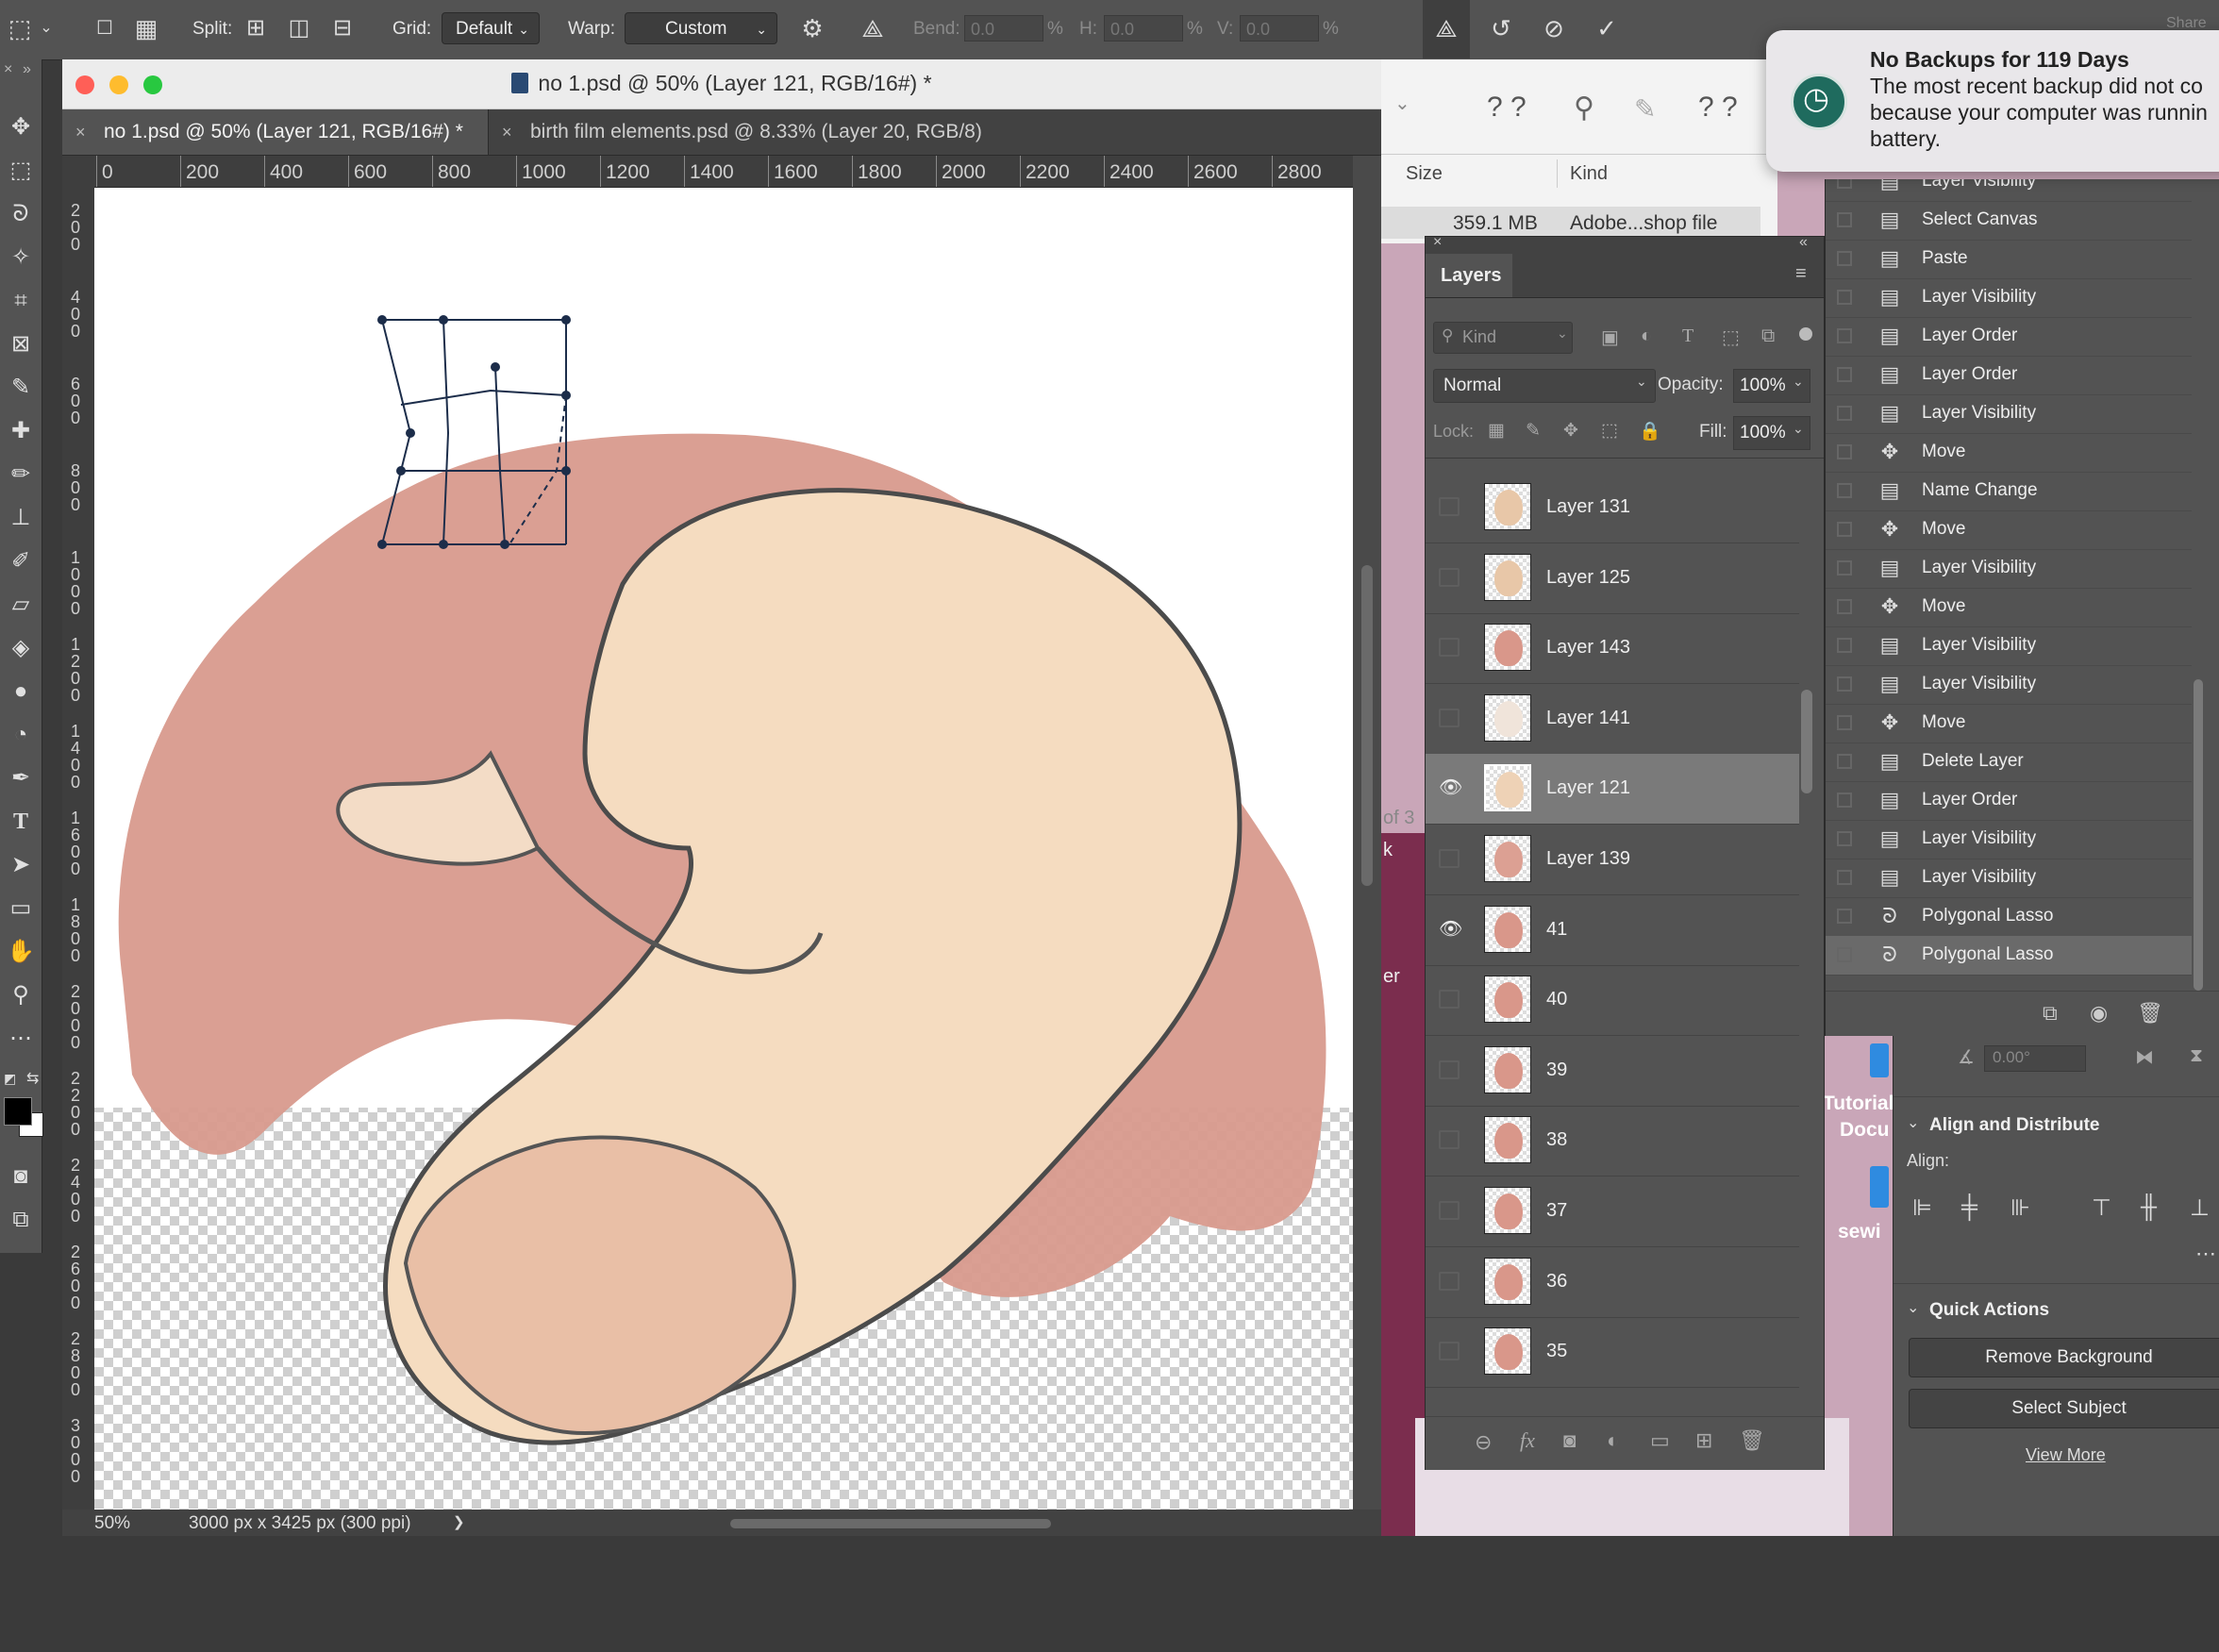 This screenshot has width=2219, height=1652. Describe the element at coordinates (1731, 337) in the screenshot. I see `filter-shape-icon: ⬚` at that location.